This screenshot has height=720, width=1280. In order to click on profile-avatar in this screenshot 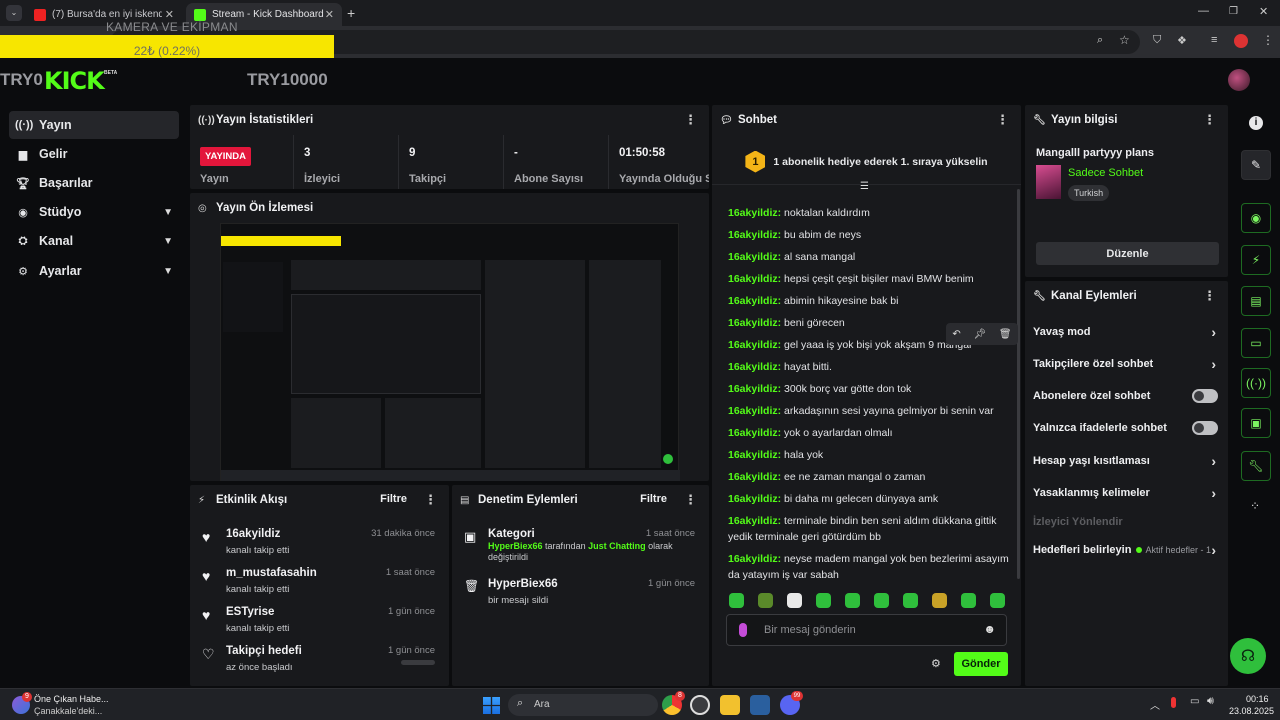, I will do `click(1241, 41)`.